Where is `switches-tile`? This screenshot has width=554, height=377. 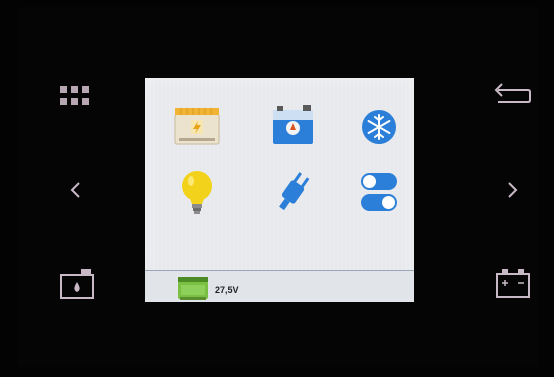 switches-tile is located at coordinates (379, 192).